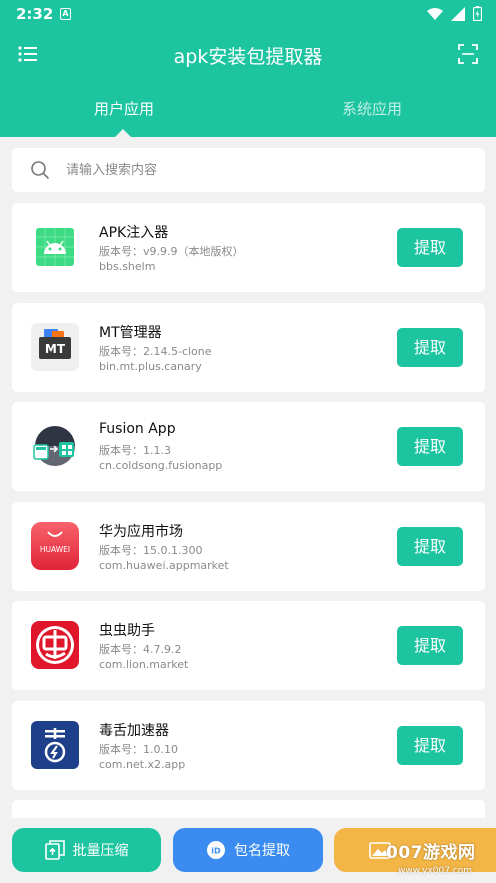 This screenshot has width=496, height=883. What do you see at coordinates (124, 108) in the screenshot?
I see `tab-user-apps: 用户应用` at bounding box center [124, 108].